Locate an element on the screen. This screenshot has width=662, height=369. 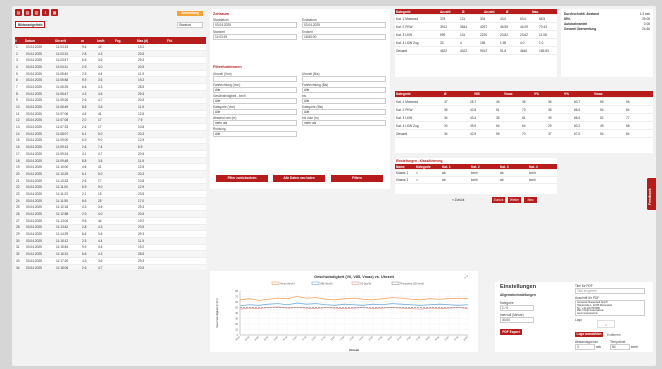
document-icon: ▦ is located at coordinates (54, 12).